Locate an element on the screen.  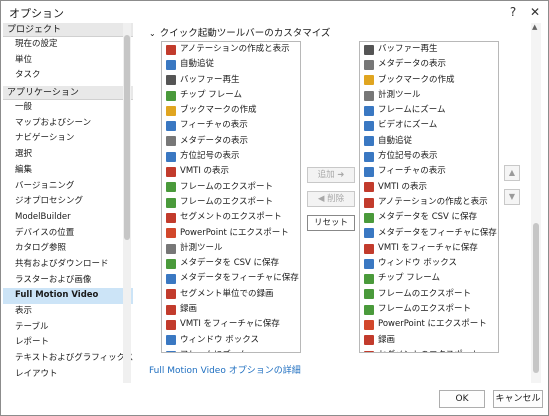
main-scrollbar: ▲ is located at coordinates (536, 203).